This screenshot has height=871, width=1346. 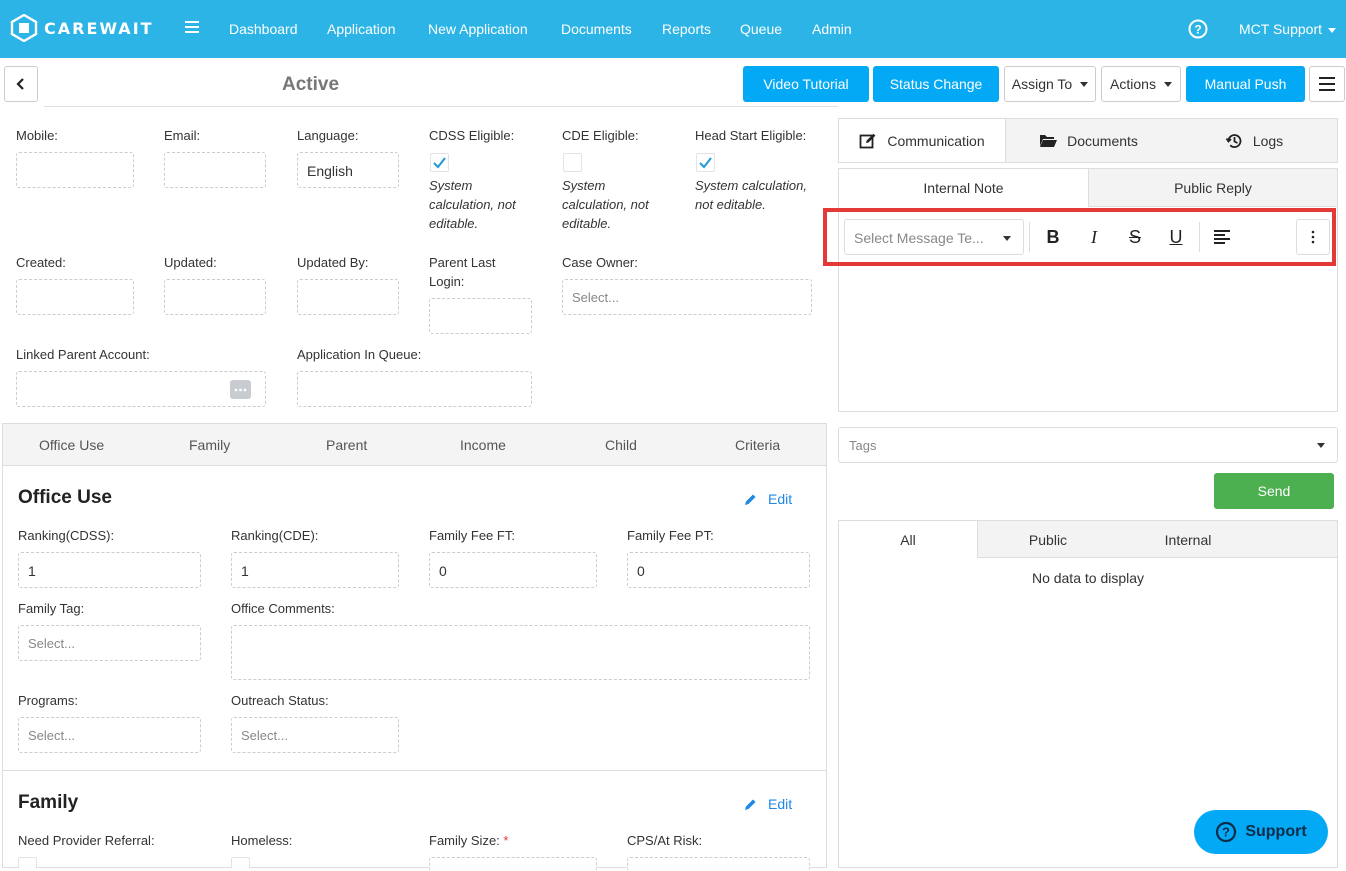 What do you see at coordinates (963, 188) in the screenshot?
I see `tab-internal-note: Internal Note` at bounding box center [963, 188].